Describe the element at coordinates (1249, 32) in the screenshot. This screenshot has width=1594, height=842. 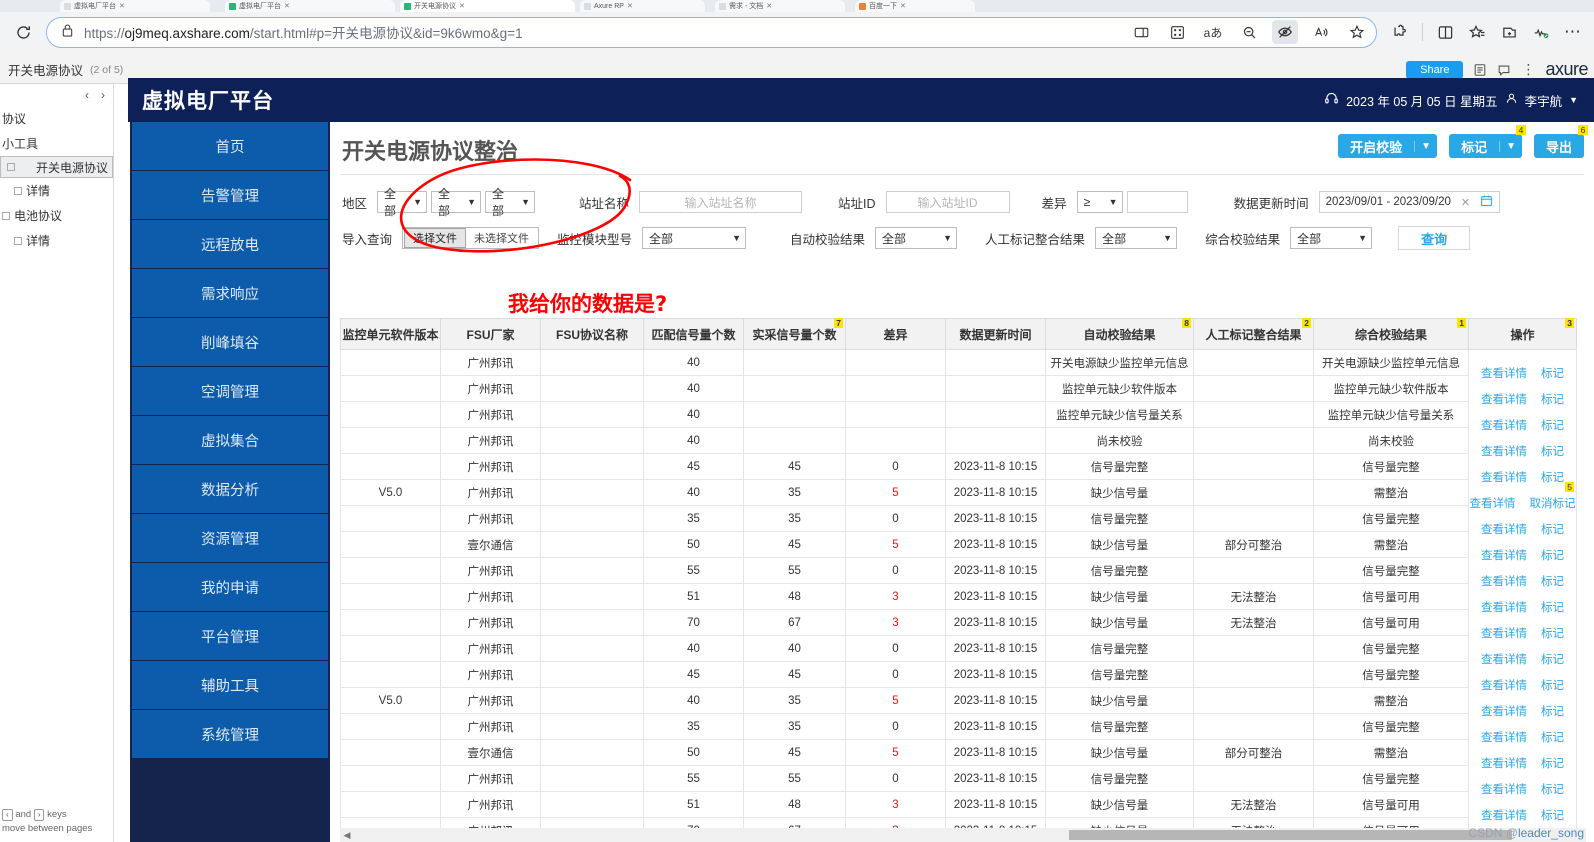
I see `zoom-out-icon` at that location.